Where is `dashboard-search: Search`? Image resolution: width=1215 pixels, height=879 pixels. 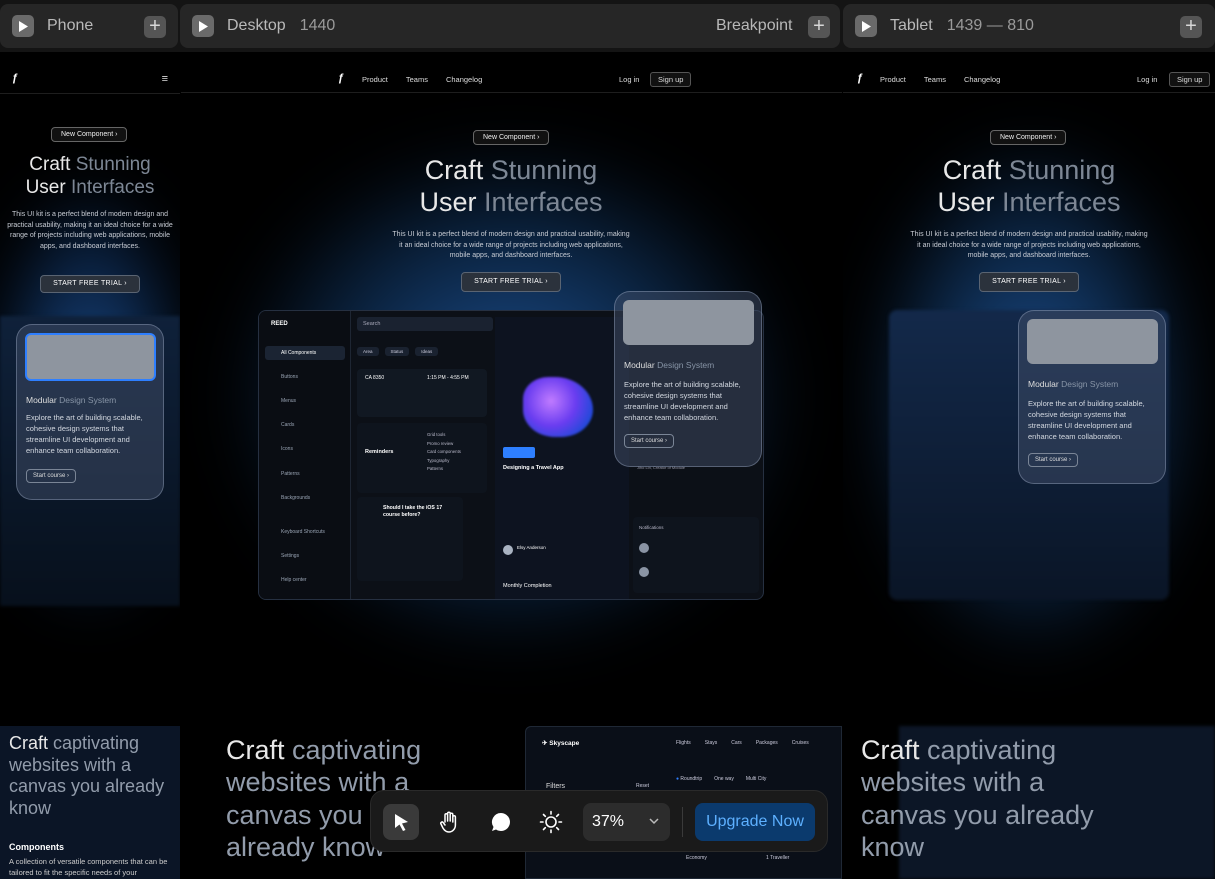
dashboard-search: Search is located at coordinates (425, 324).